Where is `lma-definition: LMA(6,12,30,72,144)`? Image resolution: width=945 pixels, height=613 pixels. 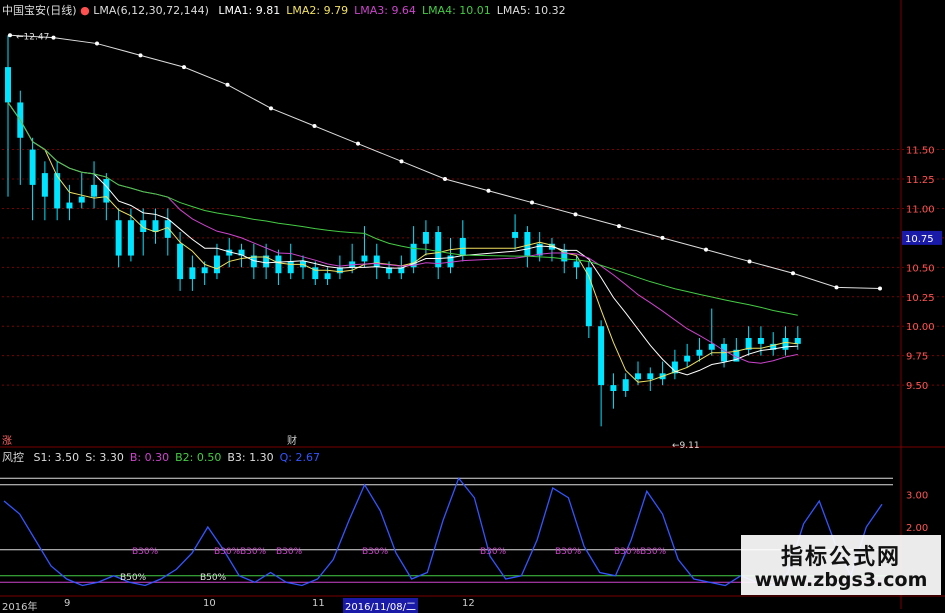 lma-definition: LMA(6,12,30,72,144) is located at coordinates (151, 10).